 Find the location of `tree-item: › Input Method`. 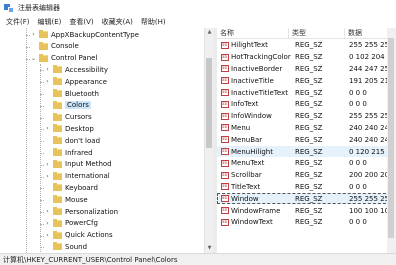

tree-item: › Input Method is located at coordinates (78, 164).